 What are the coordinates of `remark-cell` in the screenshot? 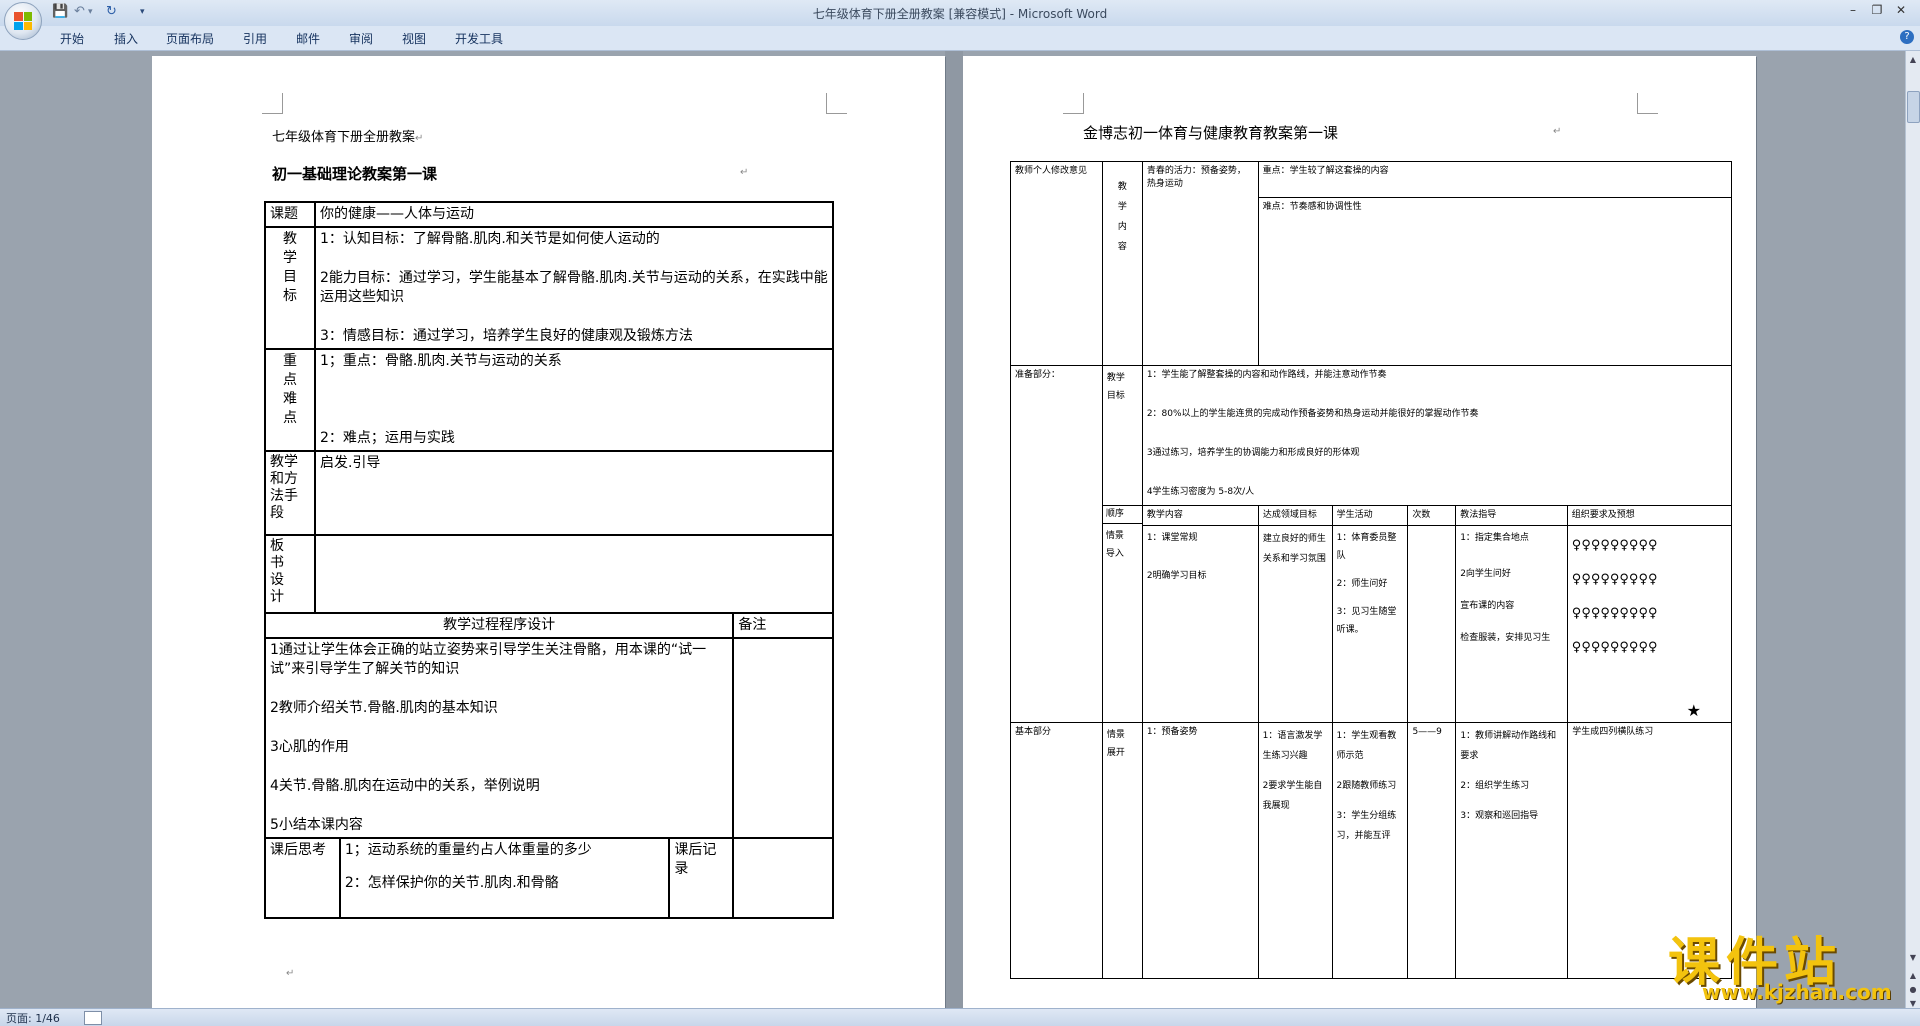 It's located at (783, 738).